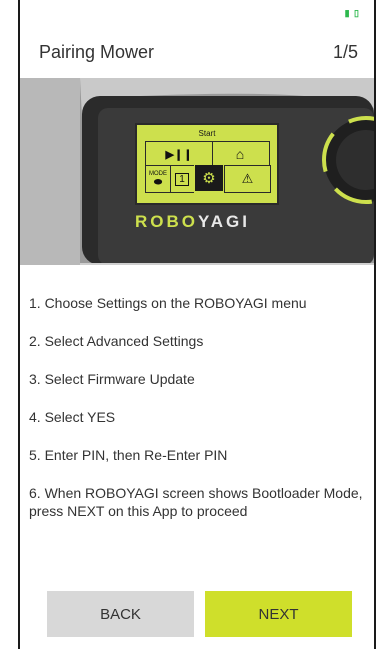 The width and height of the screenshot is (388, 649). What do you see at coordinates (224, 221) in the screenshot?
I see `logo-suffix: YAGI` at bounding box center [224, 221].